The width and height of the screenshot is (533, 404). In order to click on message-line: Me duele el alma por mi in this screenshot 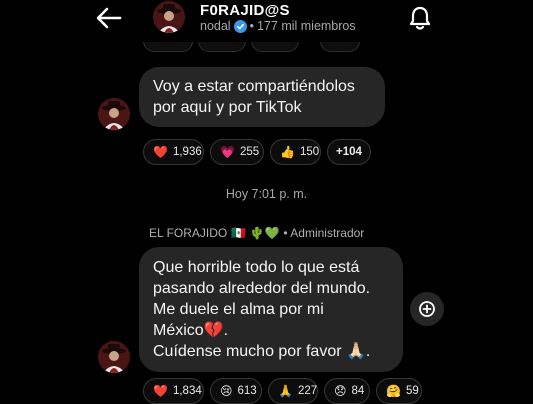, I will do `click(238, 309)`.